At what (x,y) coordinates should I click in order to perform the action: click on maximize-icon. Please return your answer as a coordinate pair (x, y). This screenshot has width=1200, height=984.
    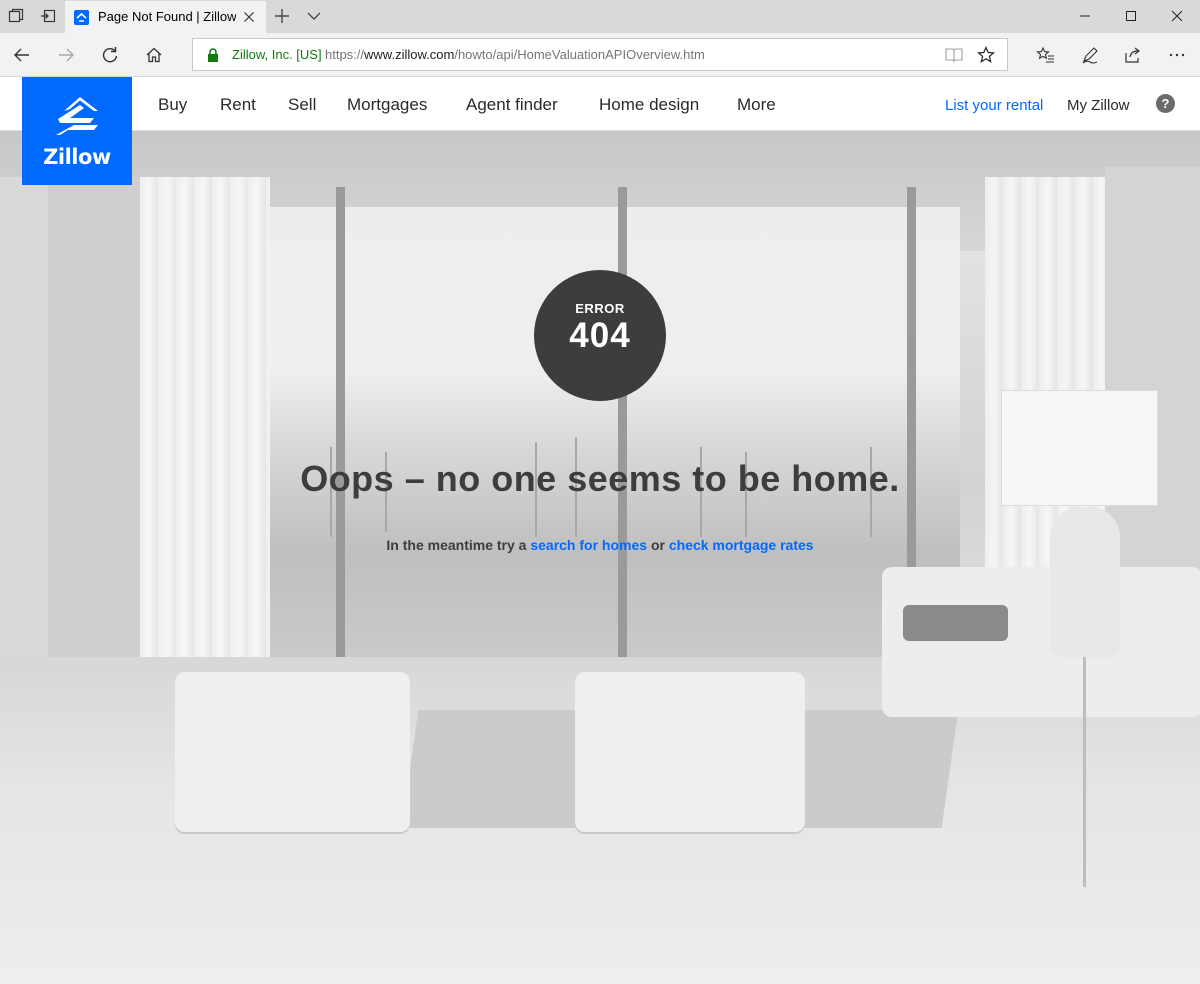
    Looking at the image, I should click on (1131, 16).